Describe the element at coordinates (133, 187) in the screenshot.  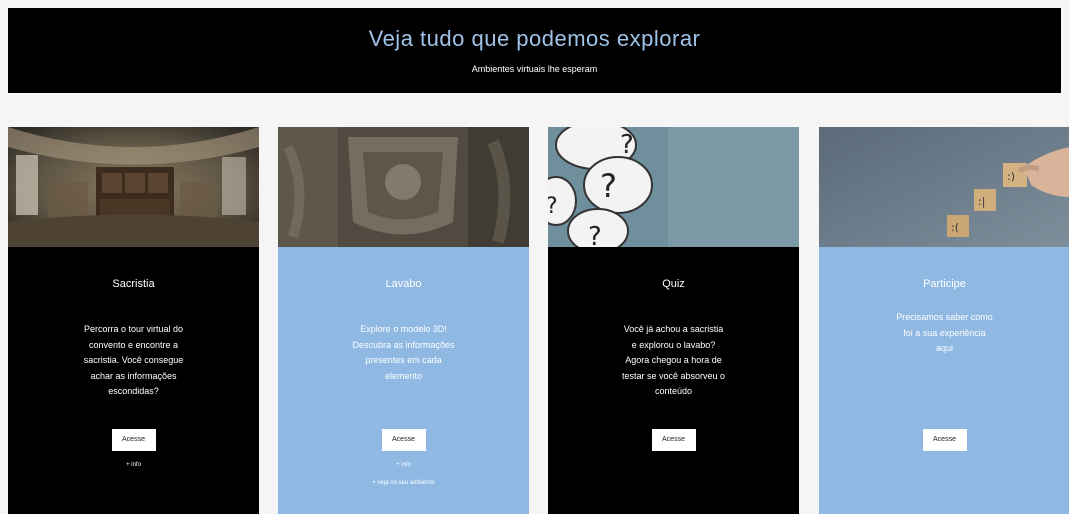
I see `sacristy-interior-photo` at that location.